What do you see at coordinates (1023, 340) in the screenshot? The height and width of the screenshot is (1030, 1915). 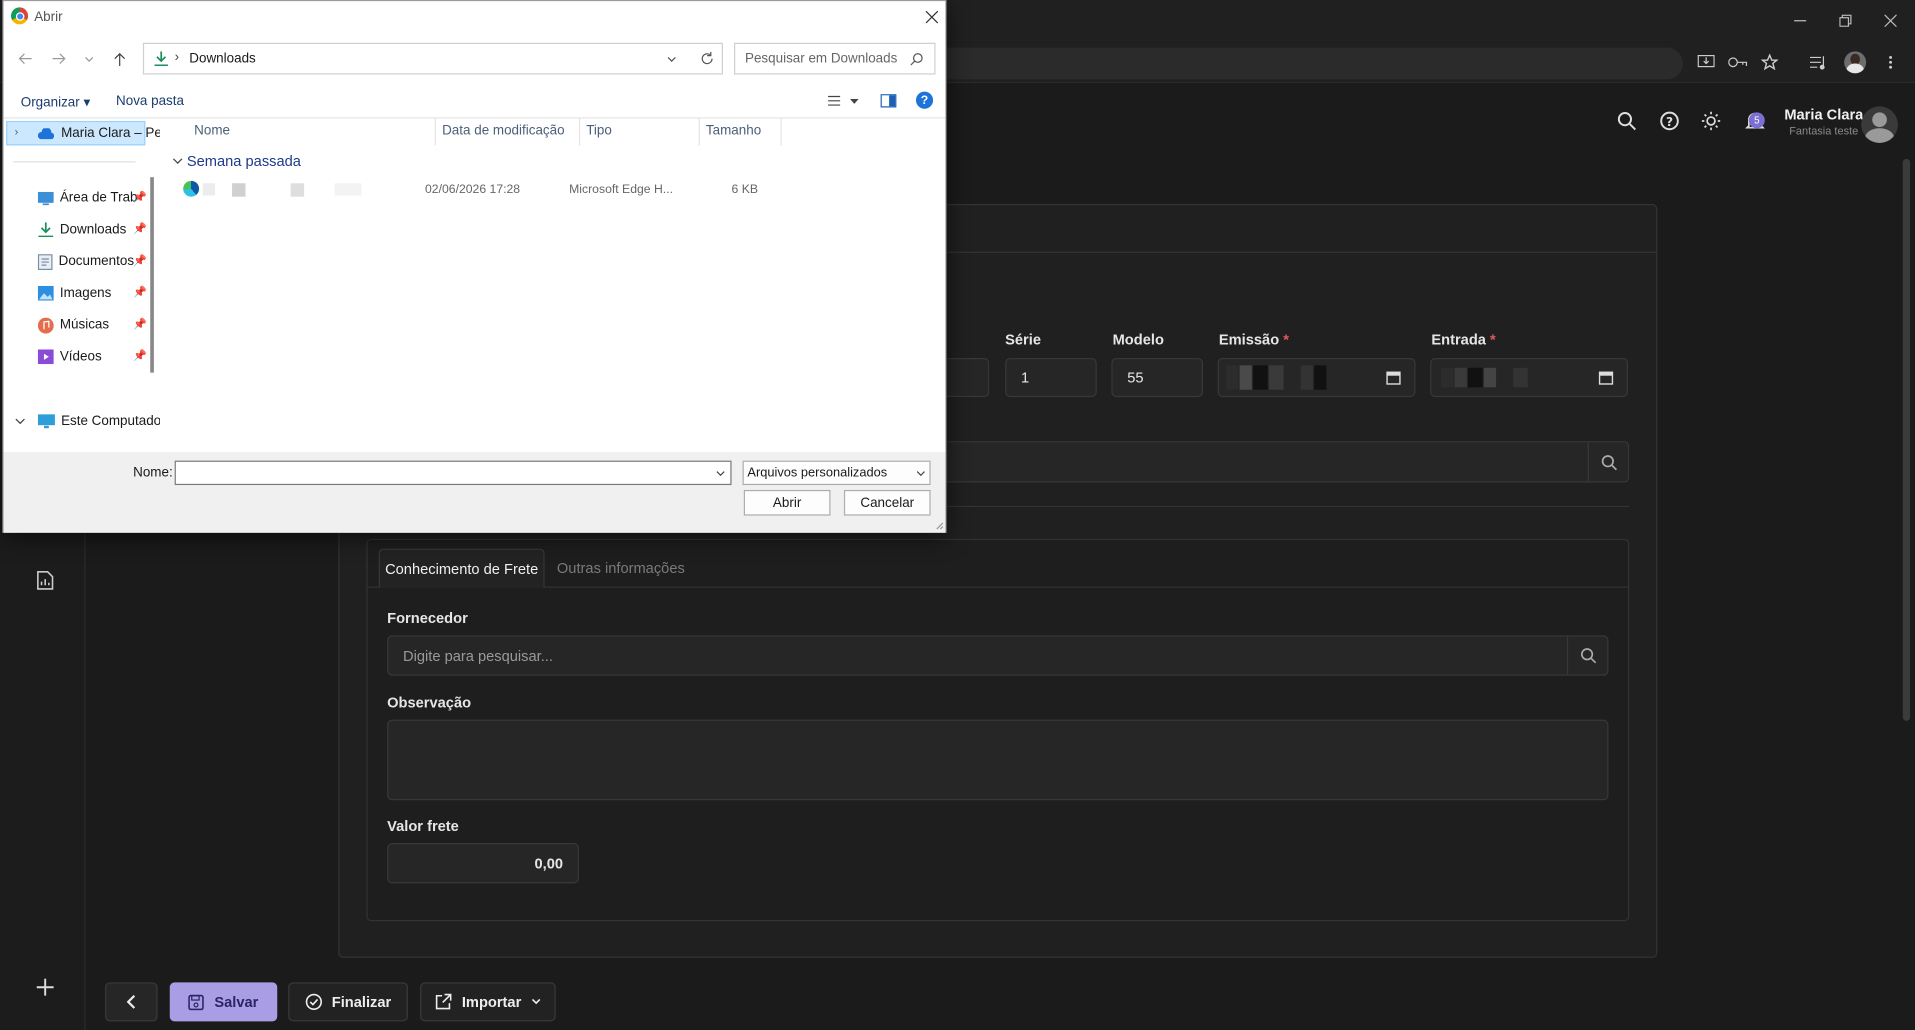 I see `serie-label: Série` at bounding box center [1023, 340].